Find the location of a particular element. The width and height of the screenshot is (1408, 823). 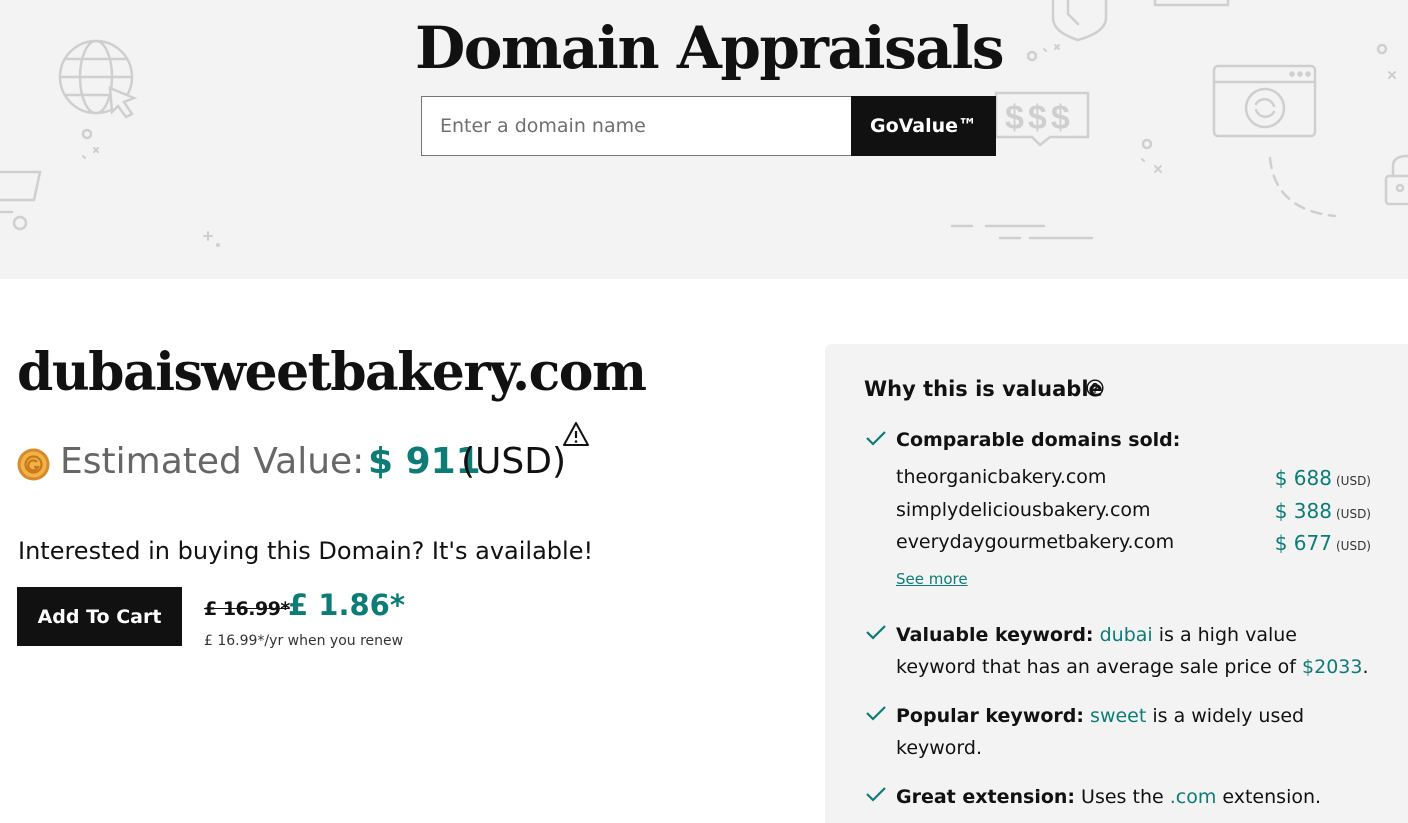

domain-search-input is located at coordinates (636, 126).